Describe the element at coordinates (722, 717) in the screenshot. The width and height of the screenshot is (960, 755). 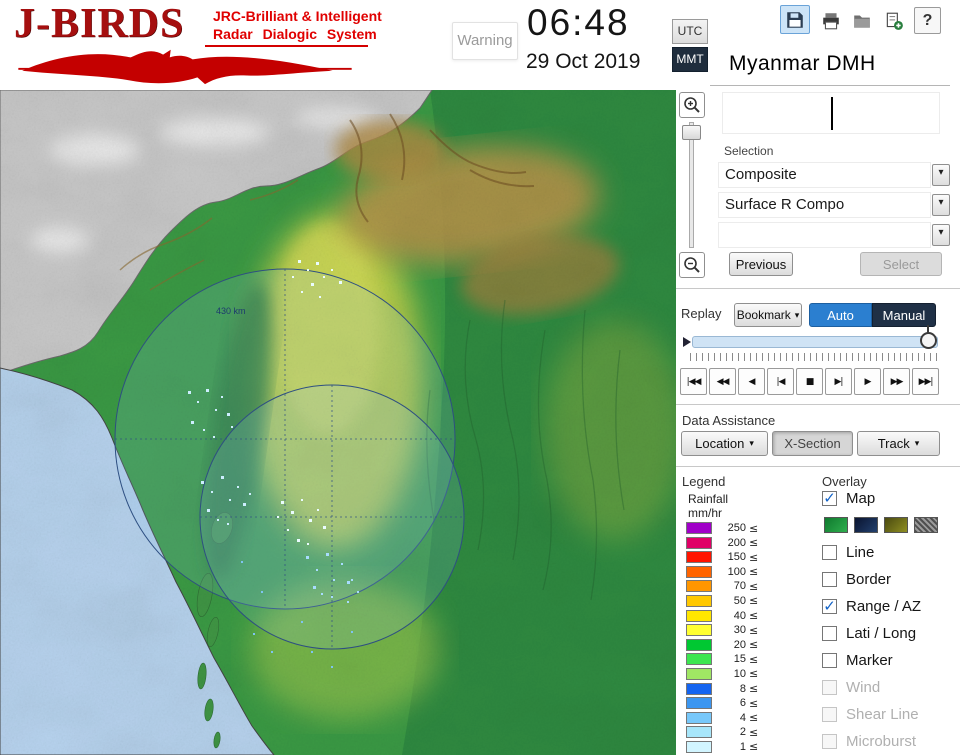
I see `legend-row: 4 ≤` at that location.